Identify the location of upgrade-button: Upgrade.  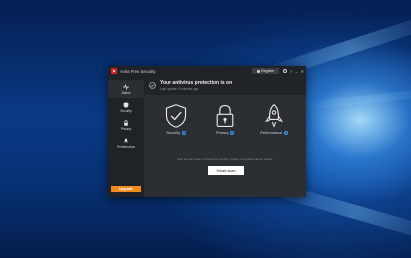
(126, 189).